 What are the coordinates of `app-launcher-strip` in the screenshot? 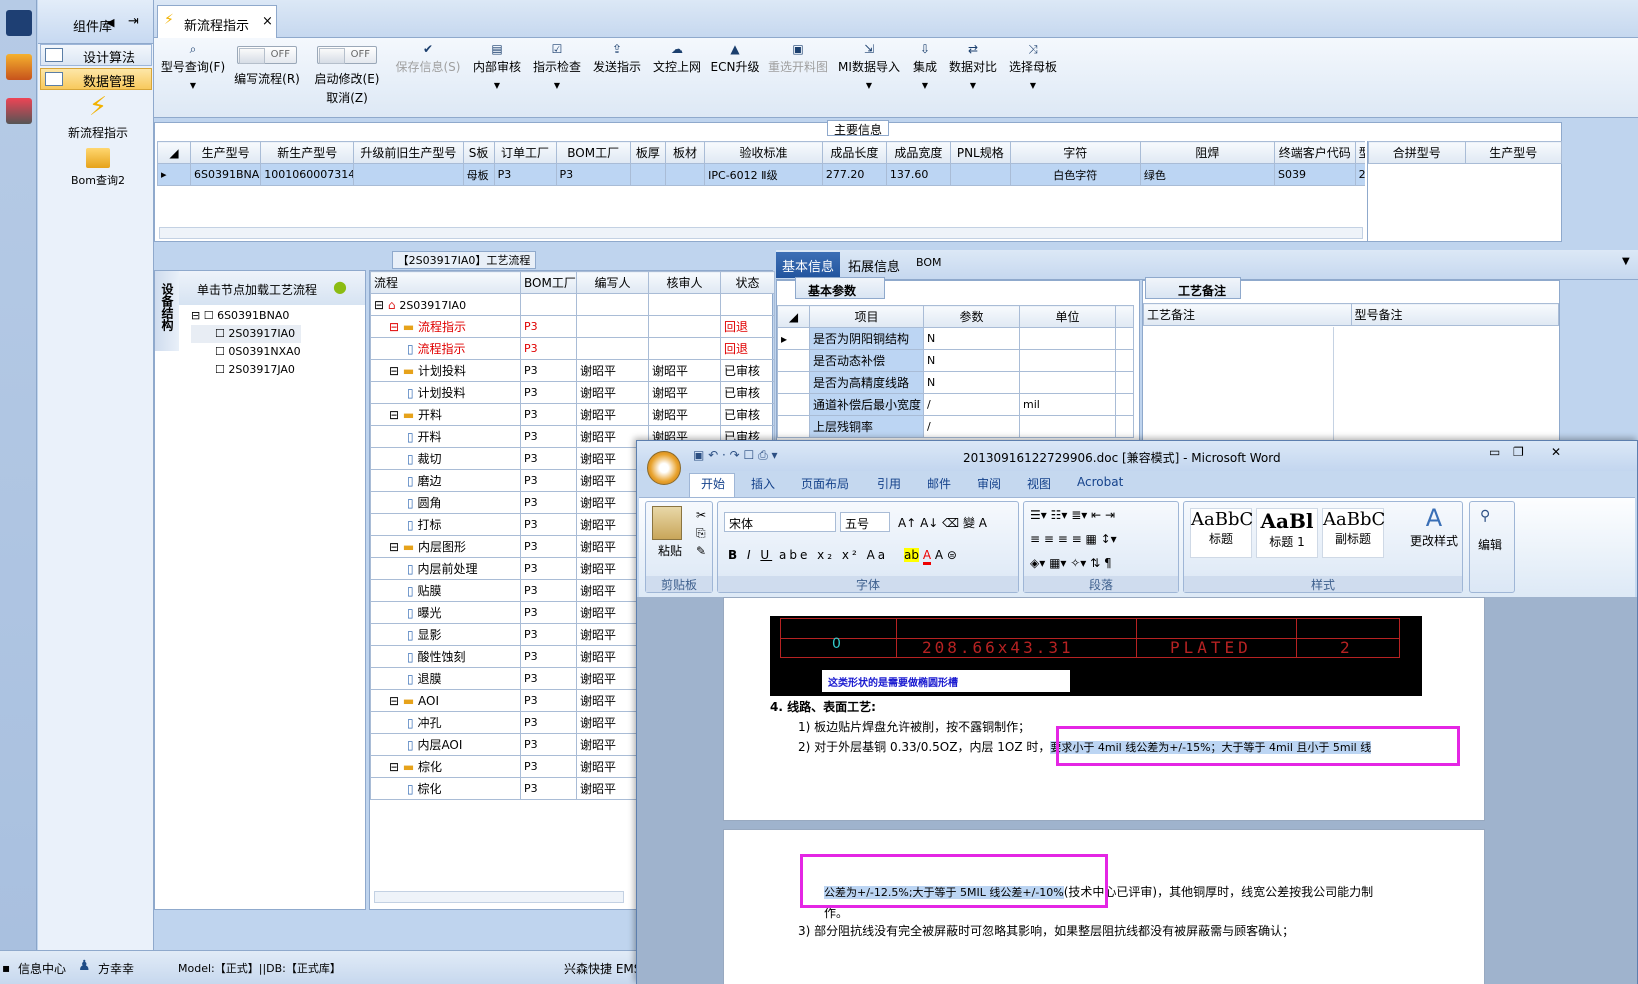 It's located at (18, 475).